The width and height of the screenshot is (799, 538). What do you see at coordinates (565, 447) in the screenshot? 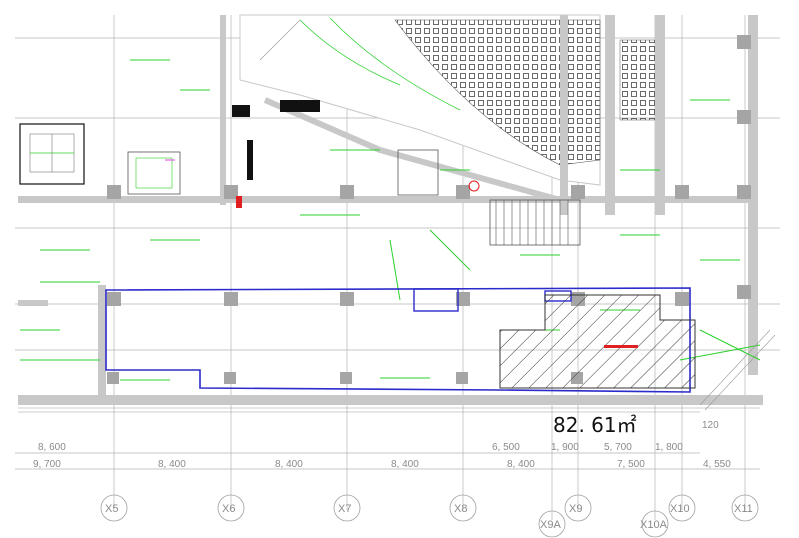
I see `dimension-upper-3: 1, 900` at bounding box center [565, 447].